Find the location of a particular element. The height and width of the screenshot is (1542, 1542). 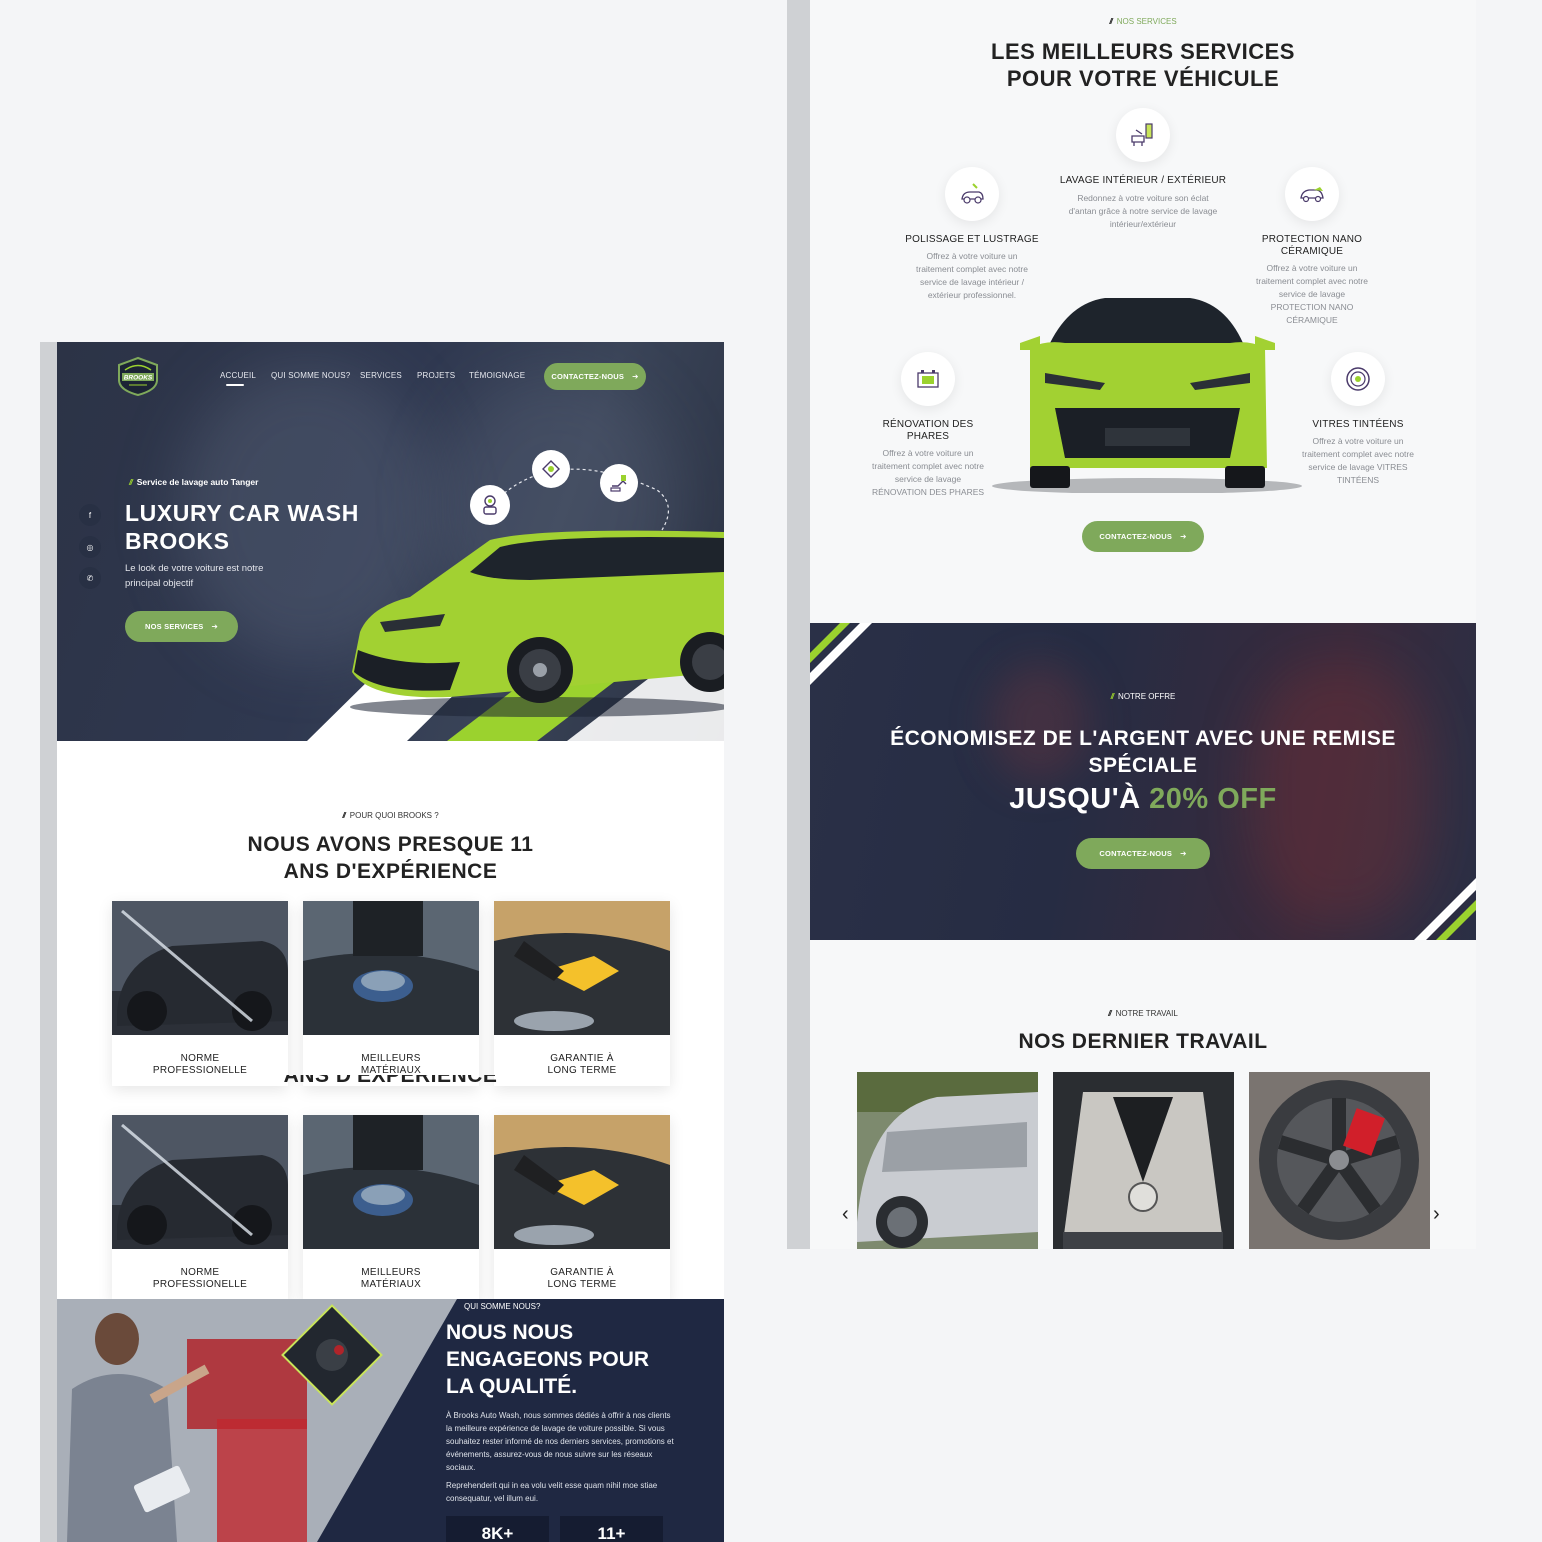

about-title: NOUS NOUS ENGAGEONS POUR LA QUALITÉ. is located at coordinates (548, 1359).